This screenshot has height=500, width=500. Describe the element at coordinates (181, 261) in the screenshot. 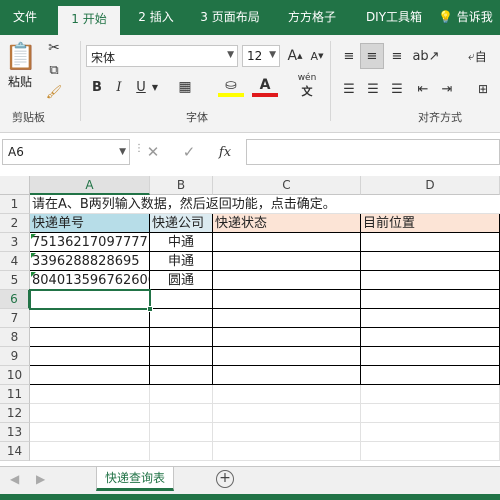

I see `courier-cell: 申通` at that location.